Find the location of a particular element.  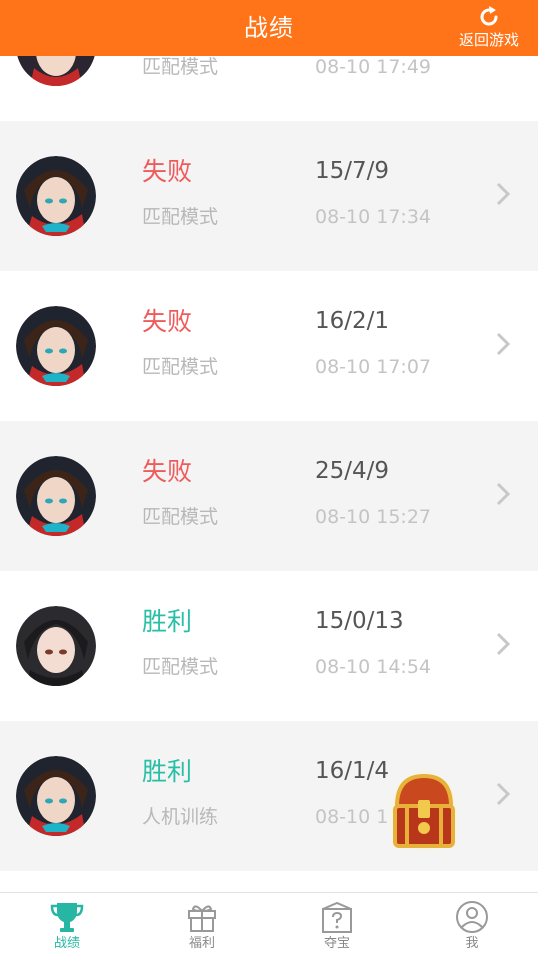

back-to-game-button: 返回游戏 is located at coordinates (489, 29).